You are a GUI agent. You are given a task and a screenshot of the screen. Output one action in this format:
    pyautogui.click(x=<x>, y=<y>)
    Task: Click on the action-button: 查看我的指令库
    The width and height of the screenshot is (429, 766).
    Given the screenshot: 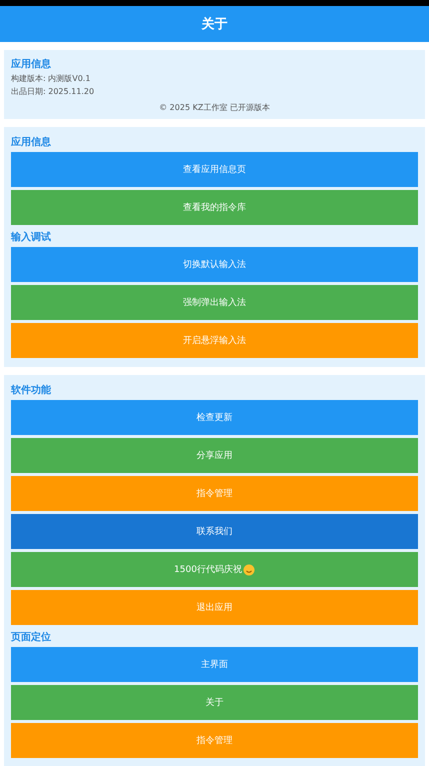 What is the action you would take?
    pyautogui.click(x=214, y=207)
    